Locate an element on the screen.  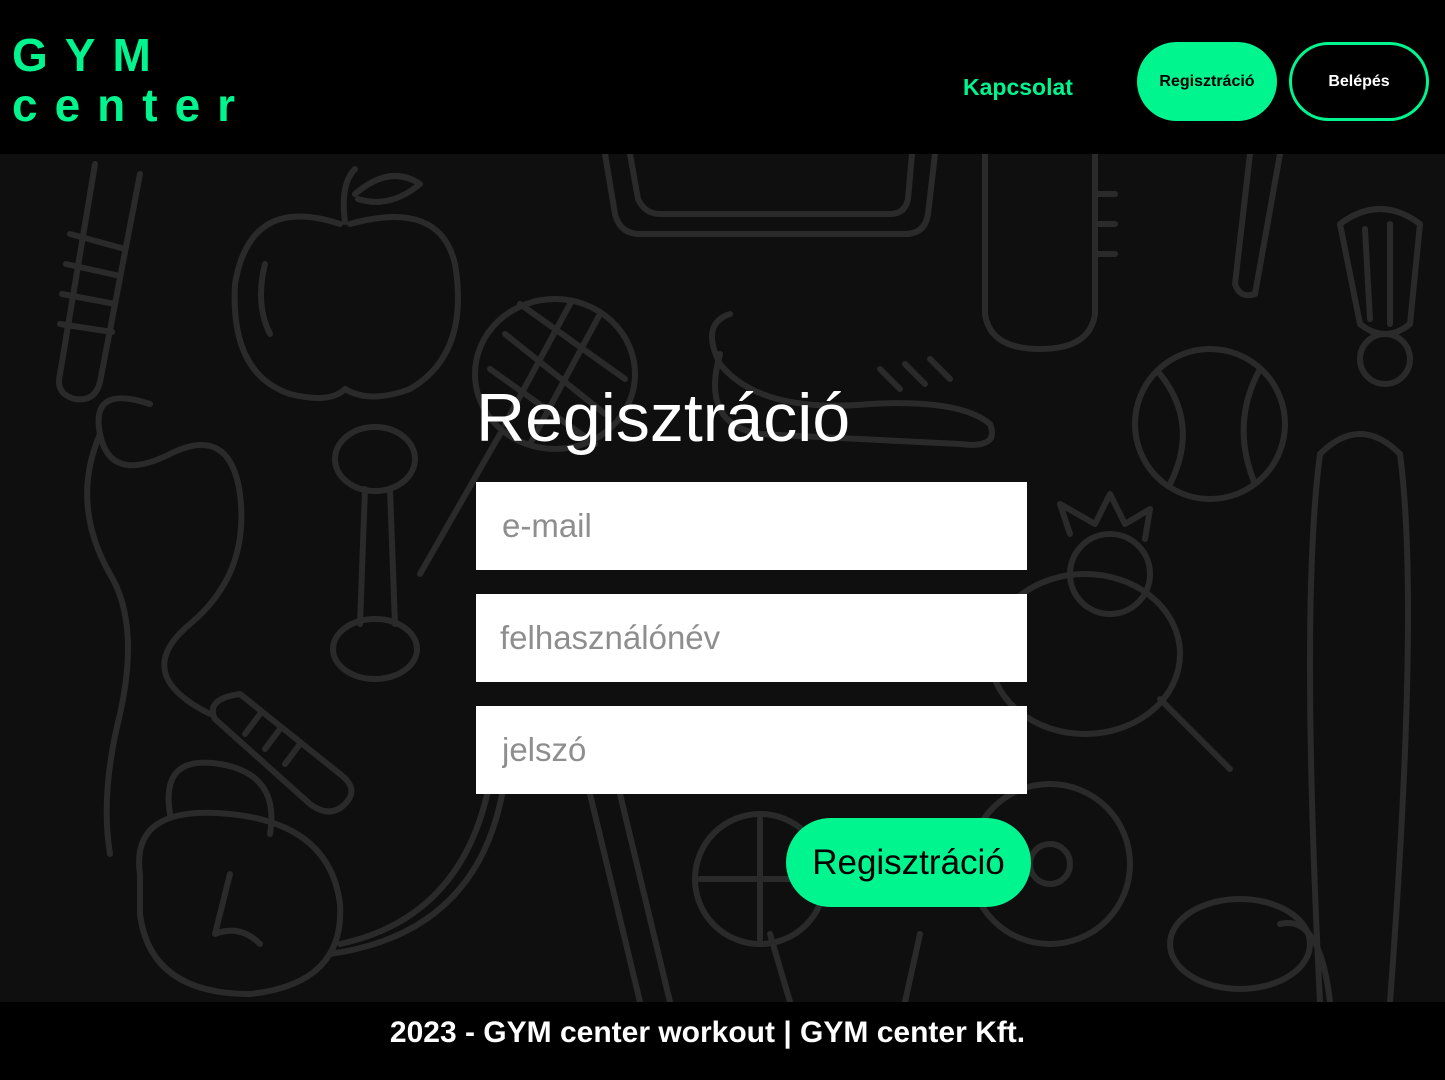
jump-rope-icon is located at coordinates (164, 626).